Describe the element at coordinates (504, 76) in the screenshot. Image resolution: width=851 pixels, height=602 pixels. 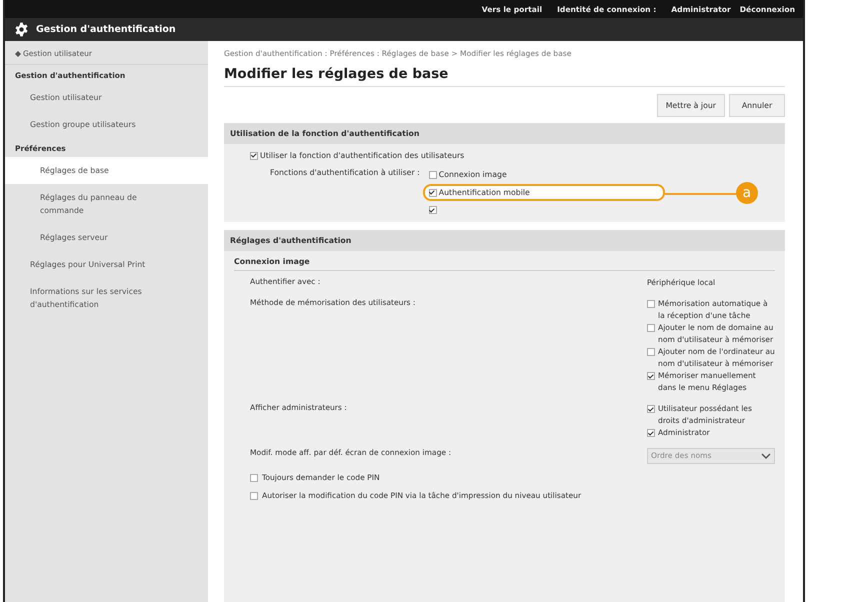
I see `page-title: Modifier les réglages de base` at that location.